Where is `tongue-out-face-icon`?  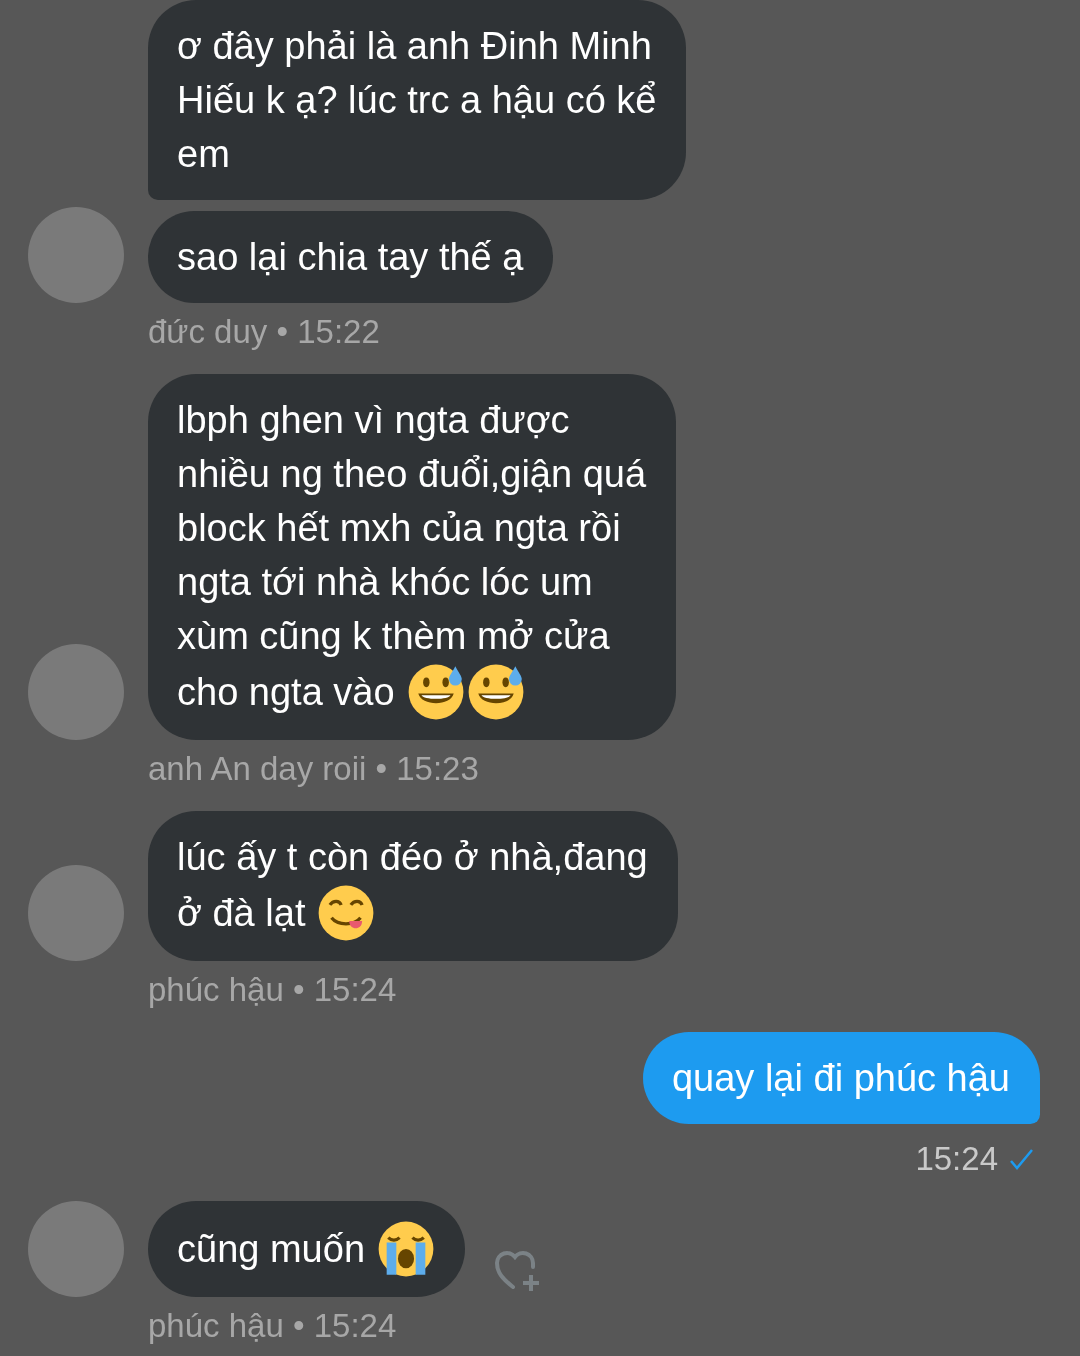
tongue-out-face-icon is located at coordinates (346, 913).